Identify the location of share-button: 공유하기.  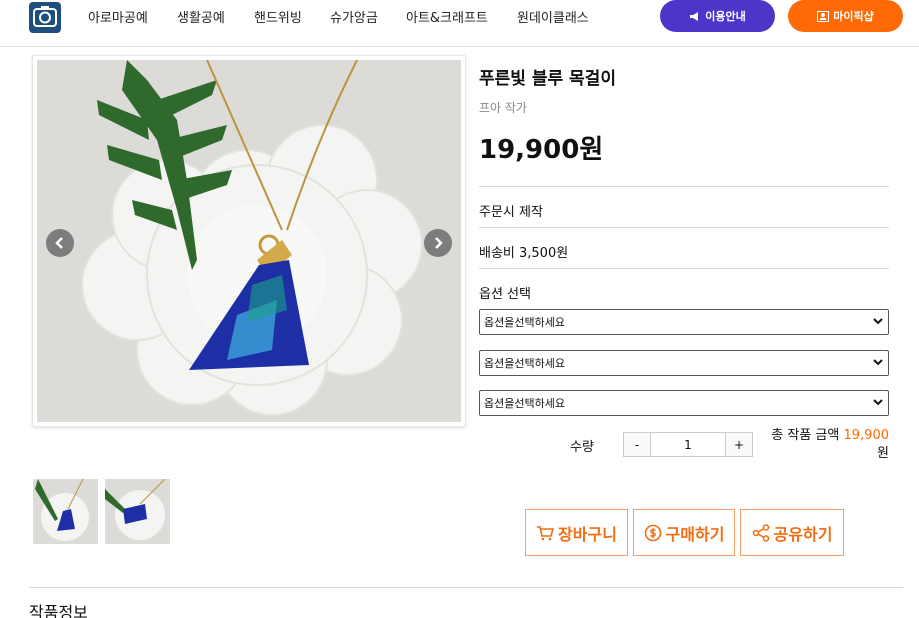
(792, 532).